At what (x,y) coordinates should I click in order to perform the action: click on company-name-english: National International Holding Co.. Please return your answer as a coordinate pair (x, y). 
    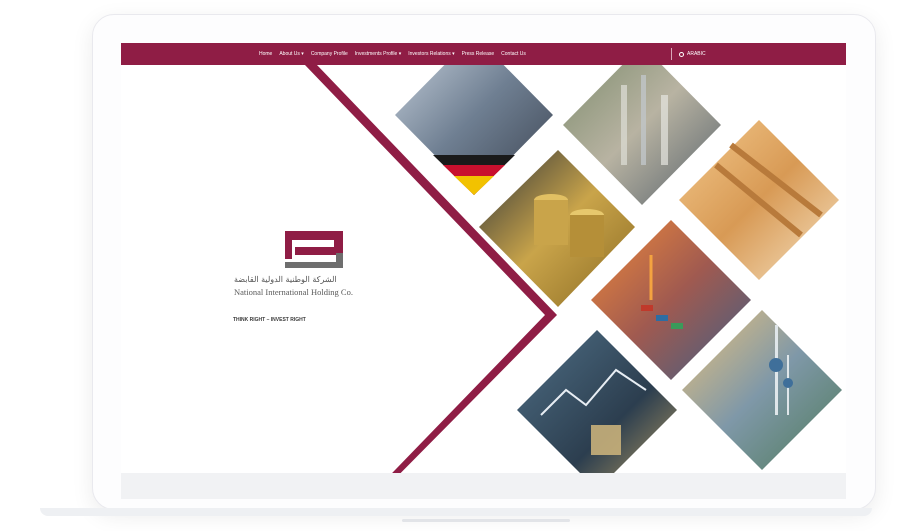
    Looking at the image, I should click on (293, 292).